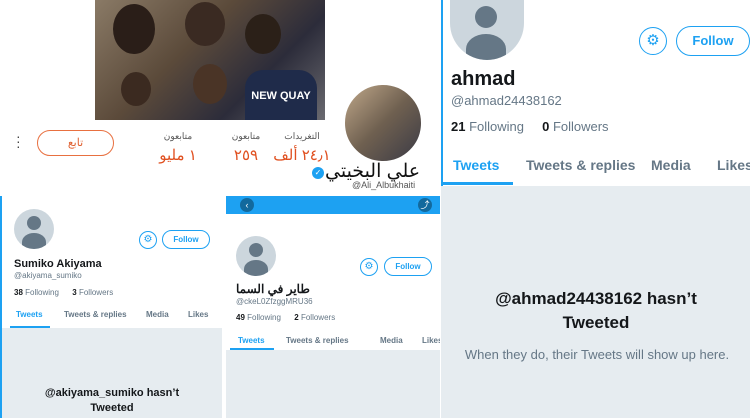 The image size is (750, 418). What do you see at coordinates (48, 275) in the screenshot?
I see `profile-handle: @akiyama_sumiko` at bounding box center [48, 275].